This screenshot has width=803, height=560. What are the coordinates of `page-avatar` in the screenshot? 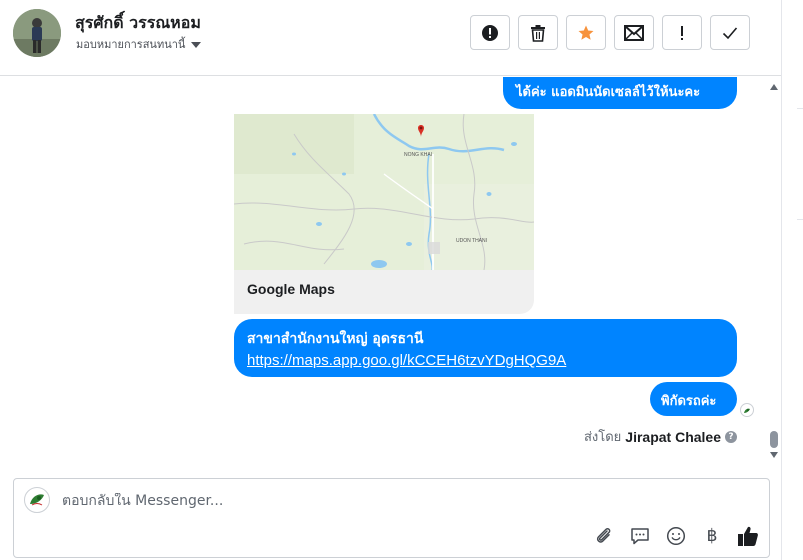 It's located at (37, 500).